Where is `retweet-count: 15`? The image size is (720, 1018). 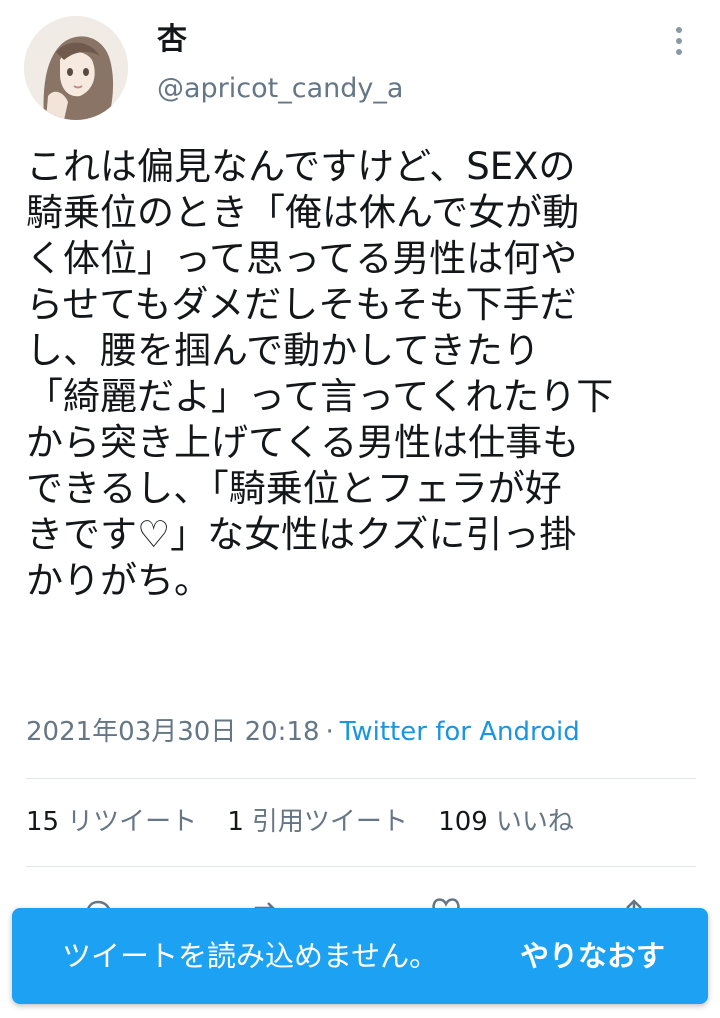
retweet-count: 15 is located at coordinates (43, 822).